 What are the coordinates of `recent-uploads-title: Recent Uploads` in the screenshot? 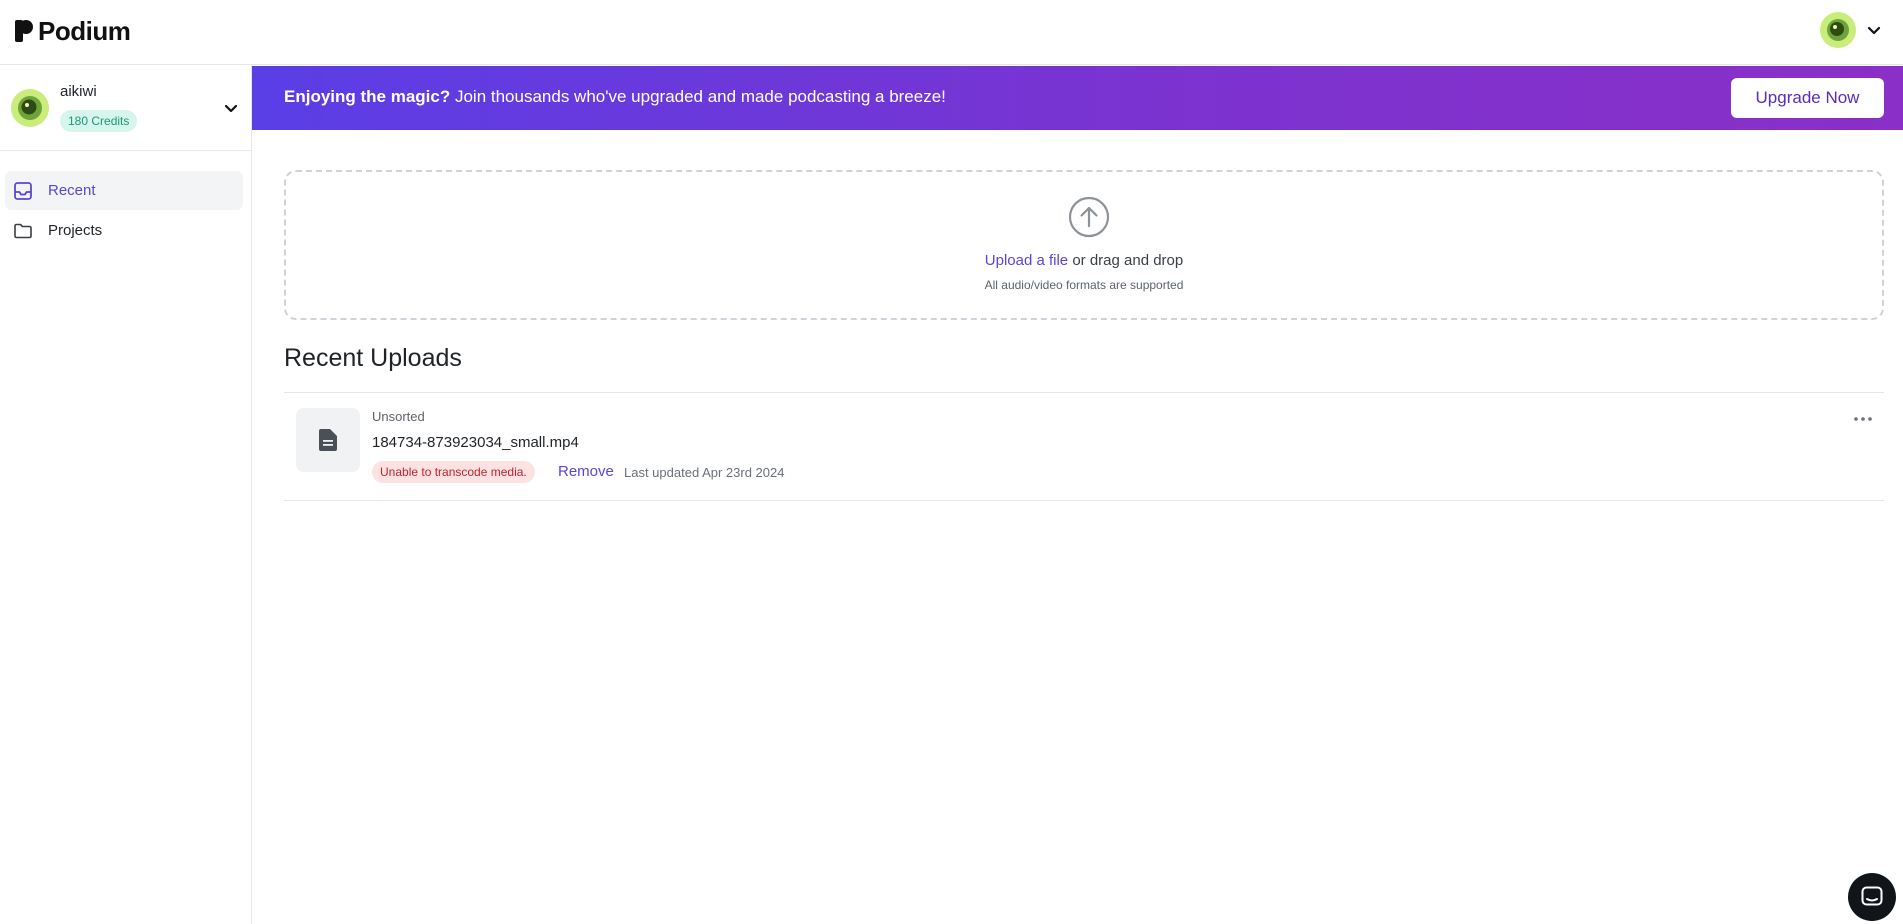 It's located at (373, 358).